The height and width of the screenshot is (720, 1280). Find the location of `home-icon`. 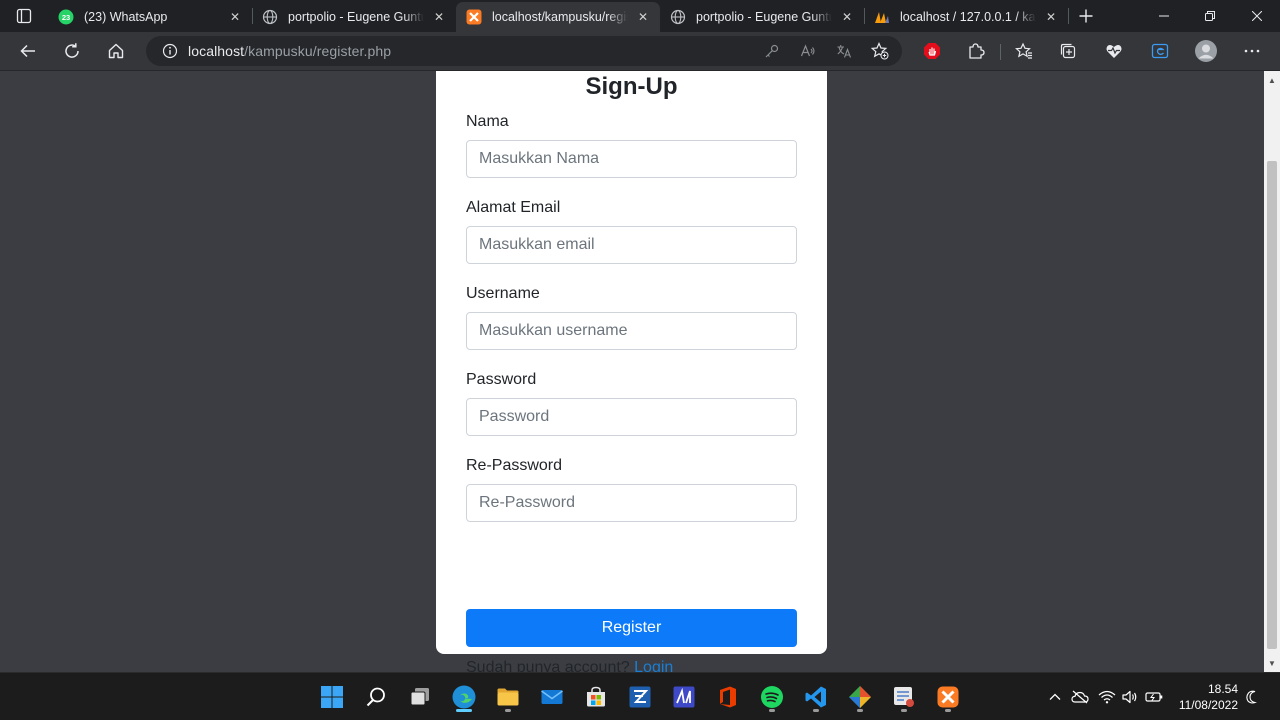

home-icon is located at coordinates (116, 51).